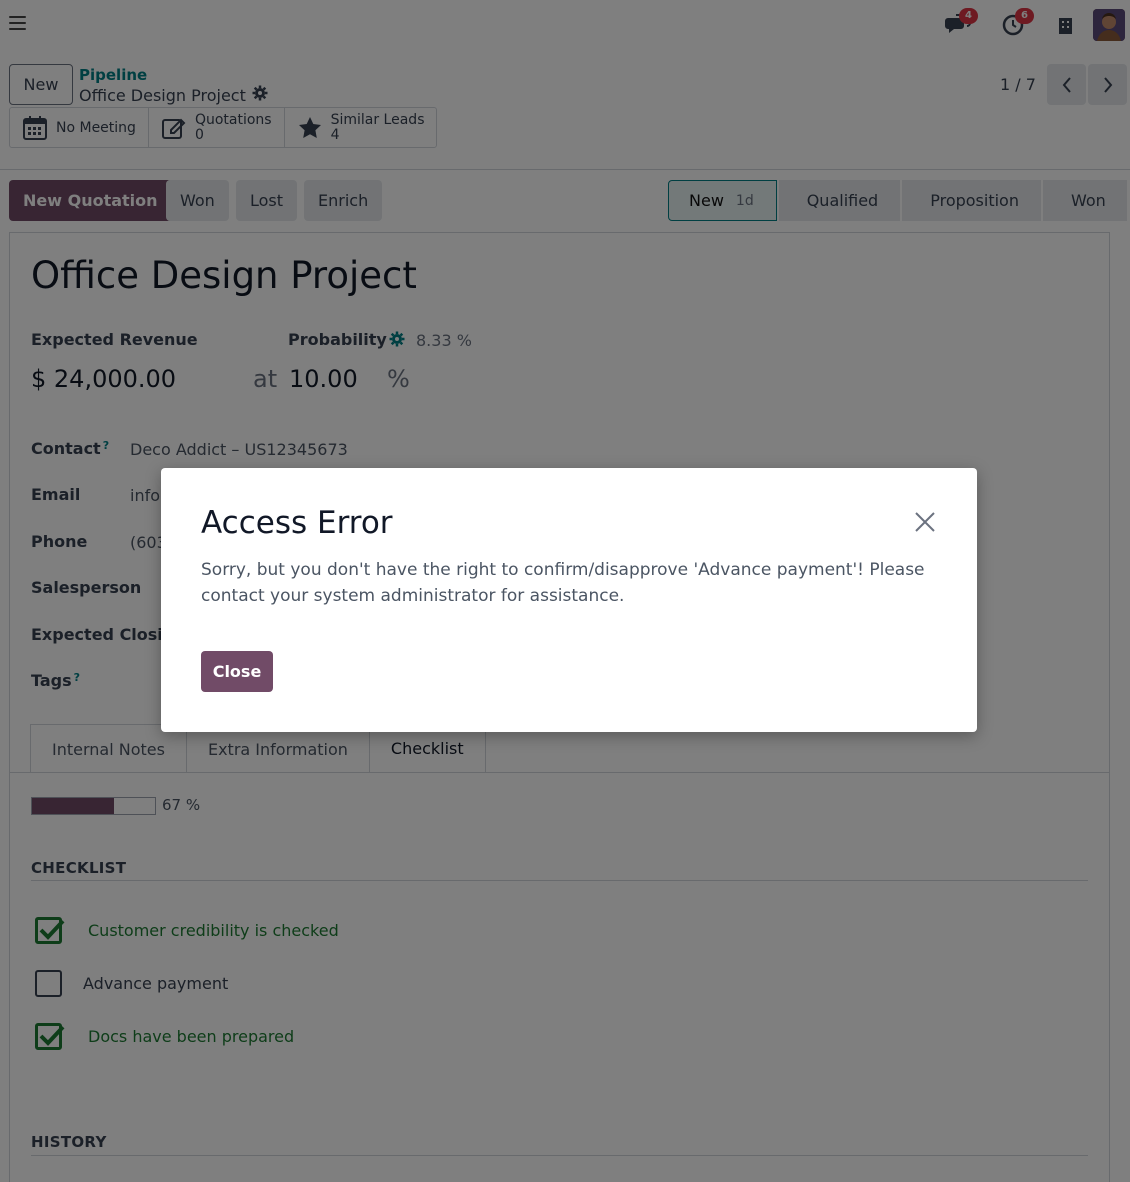  I want to click on dialog-title: Access Error, so click(297, 523).